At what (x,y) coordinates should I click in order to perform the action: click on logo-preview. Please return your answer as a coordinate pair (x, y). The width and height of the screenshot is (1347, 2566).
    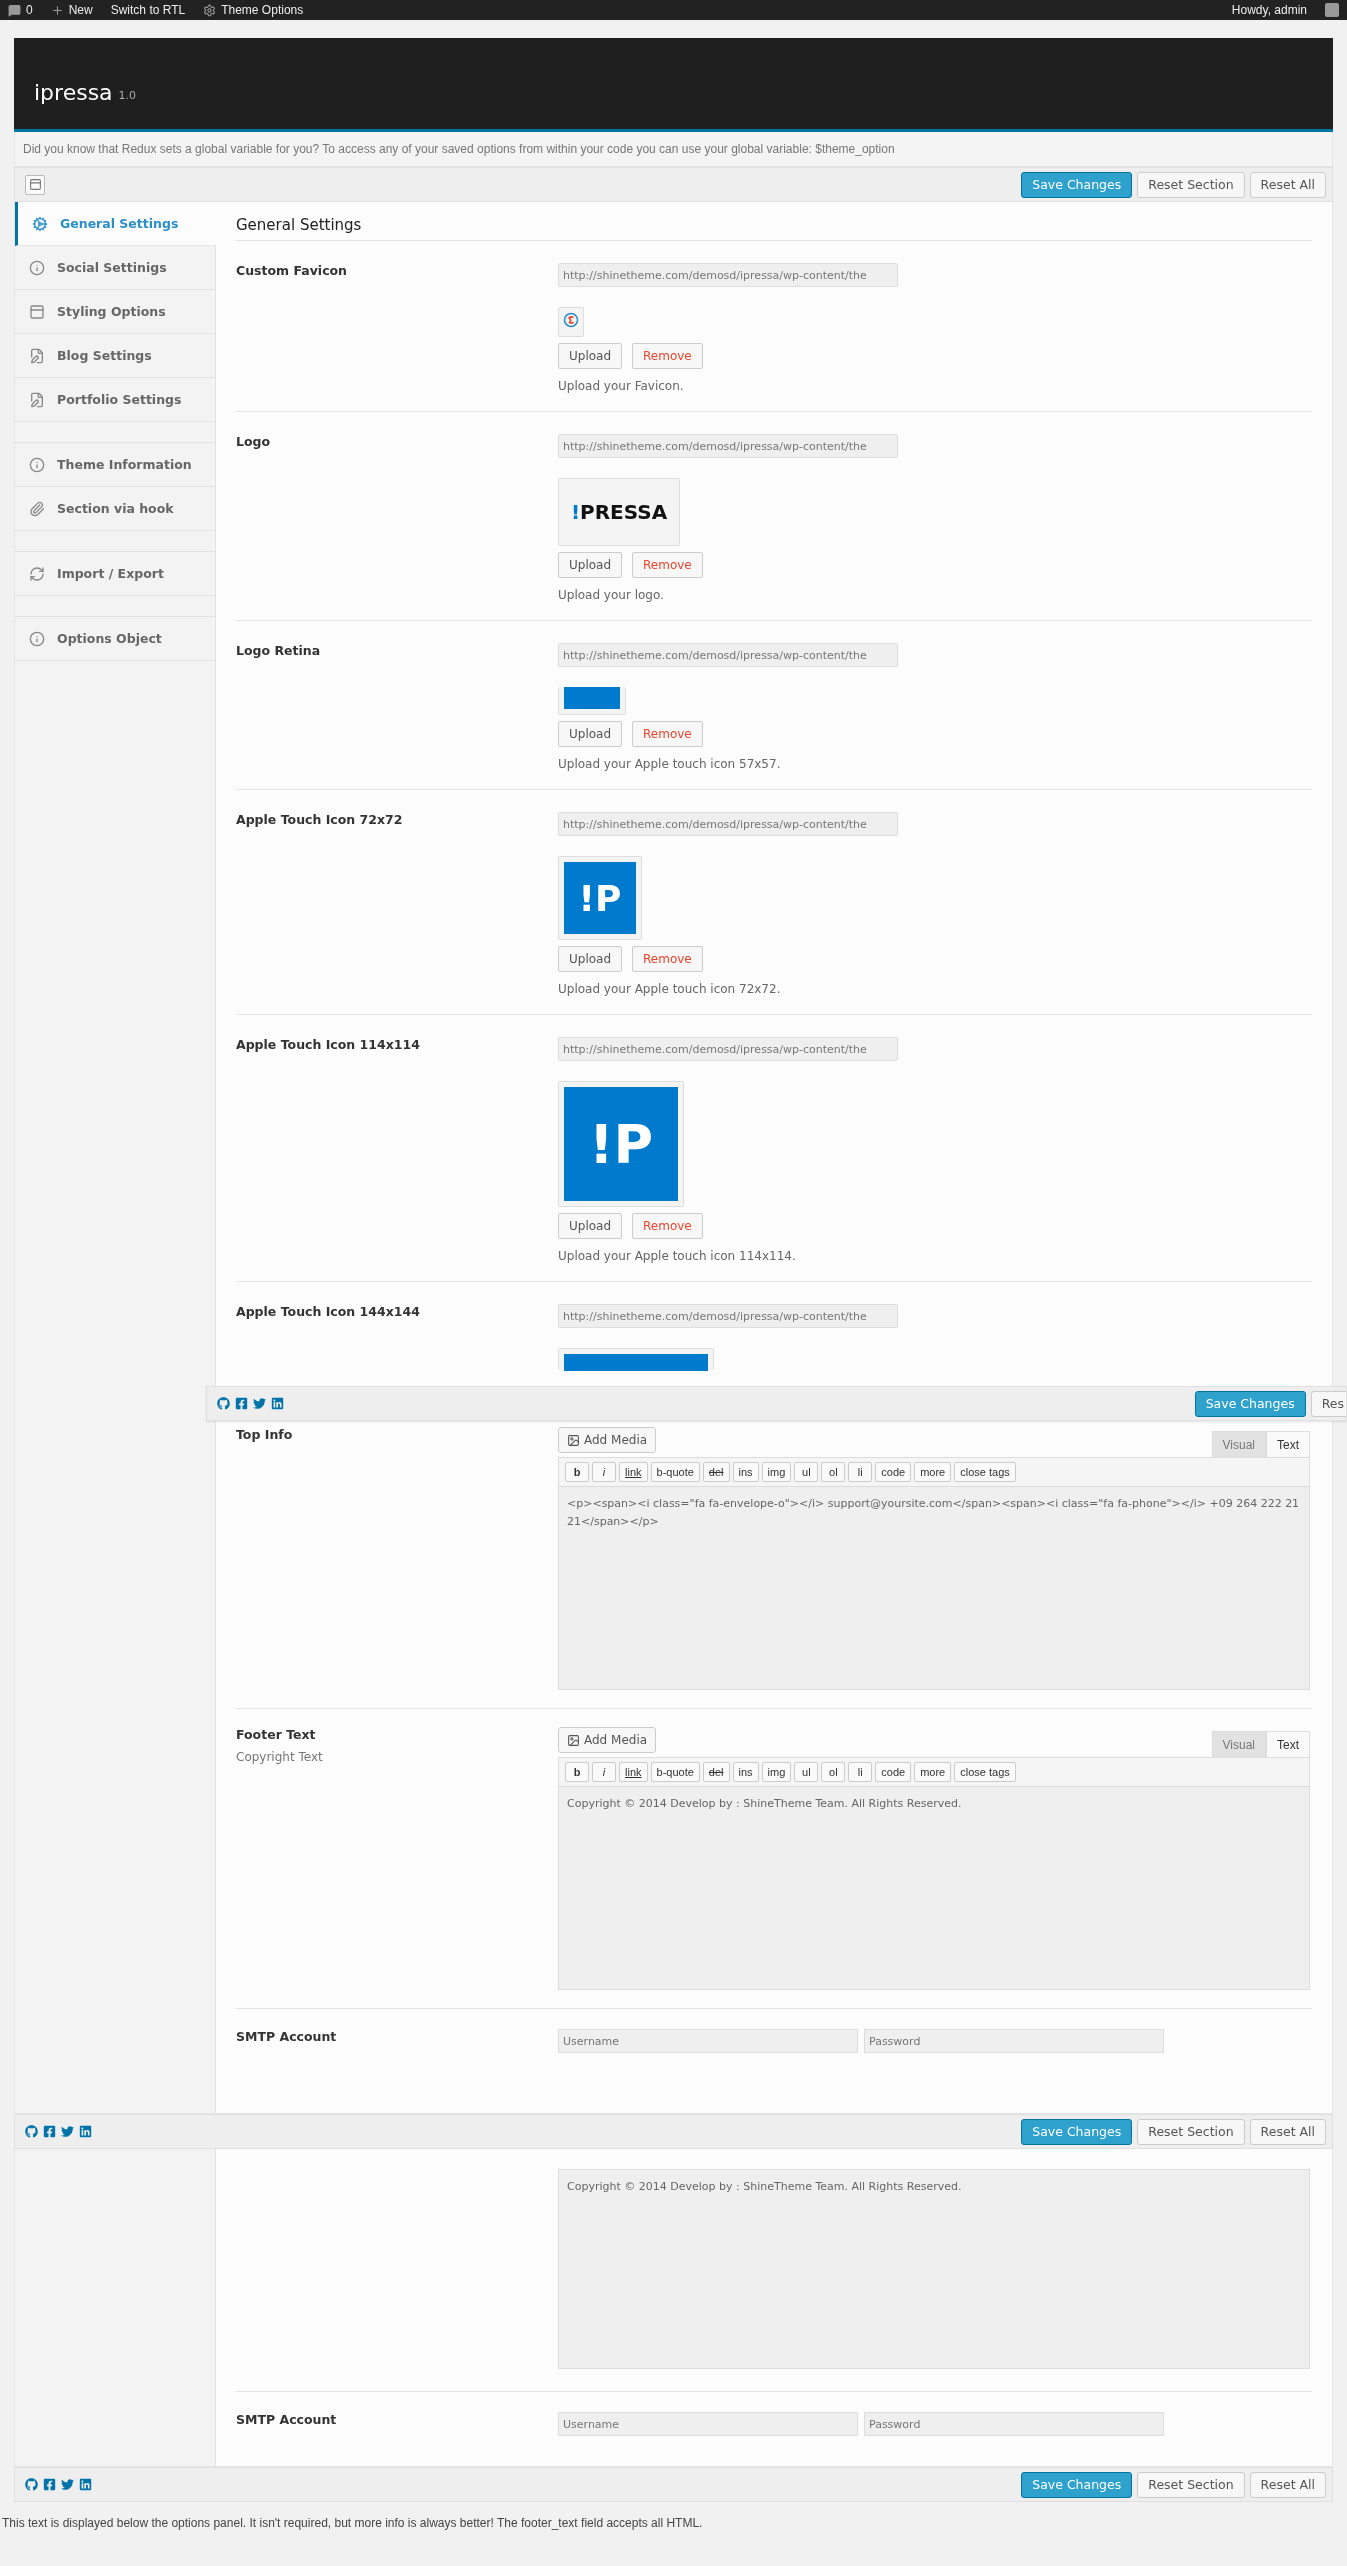
    Looking at the image, I should click on (592, 701).